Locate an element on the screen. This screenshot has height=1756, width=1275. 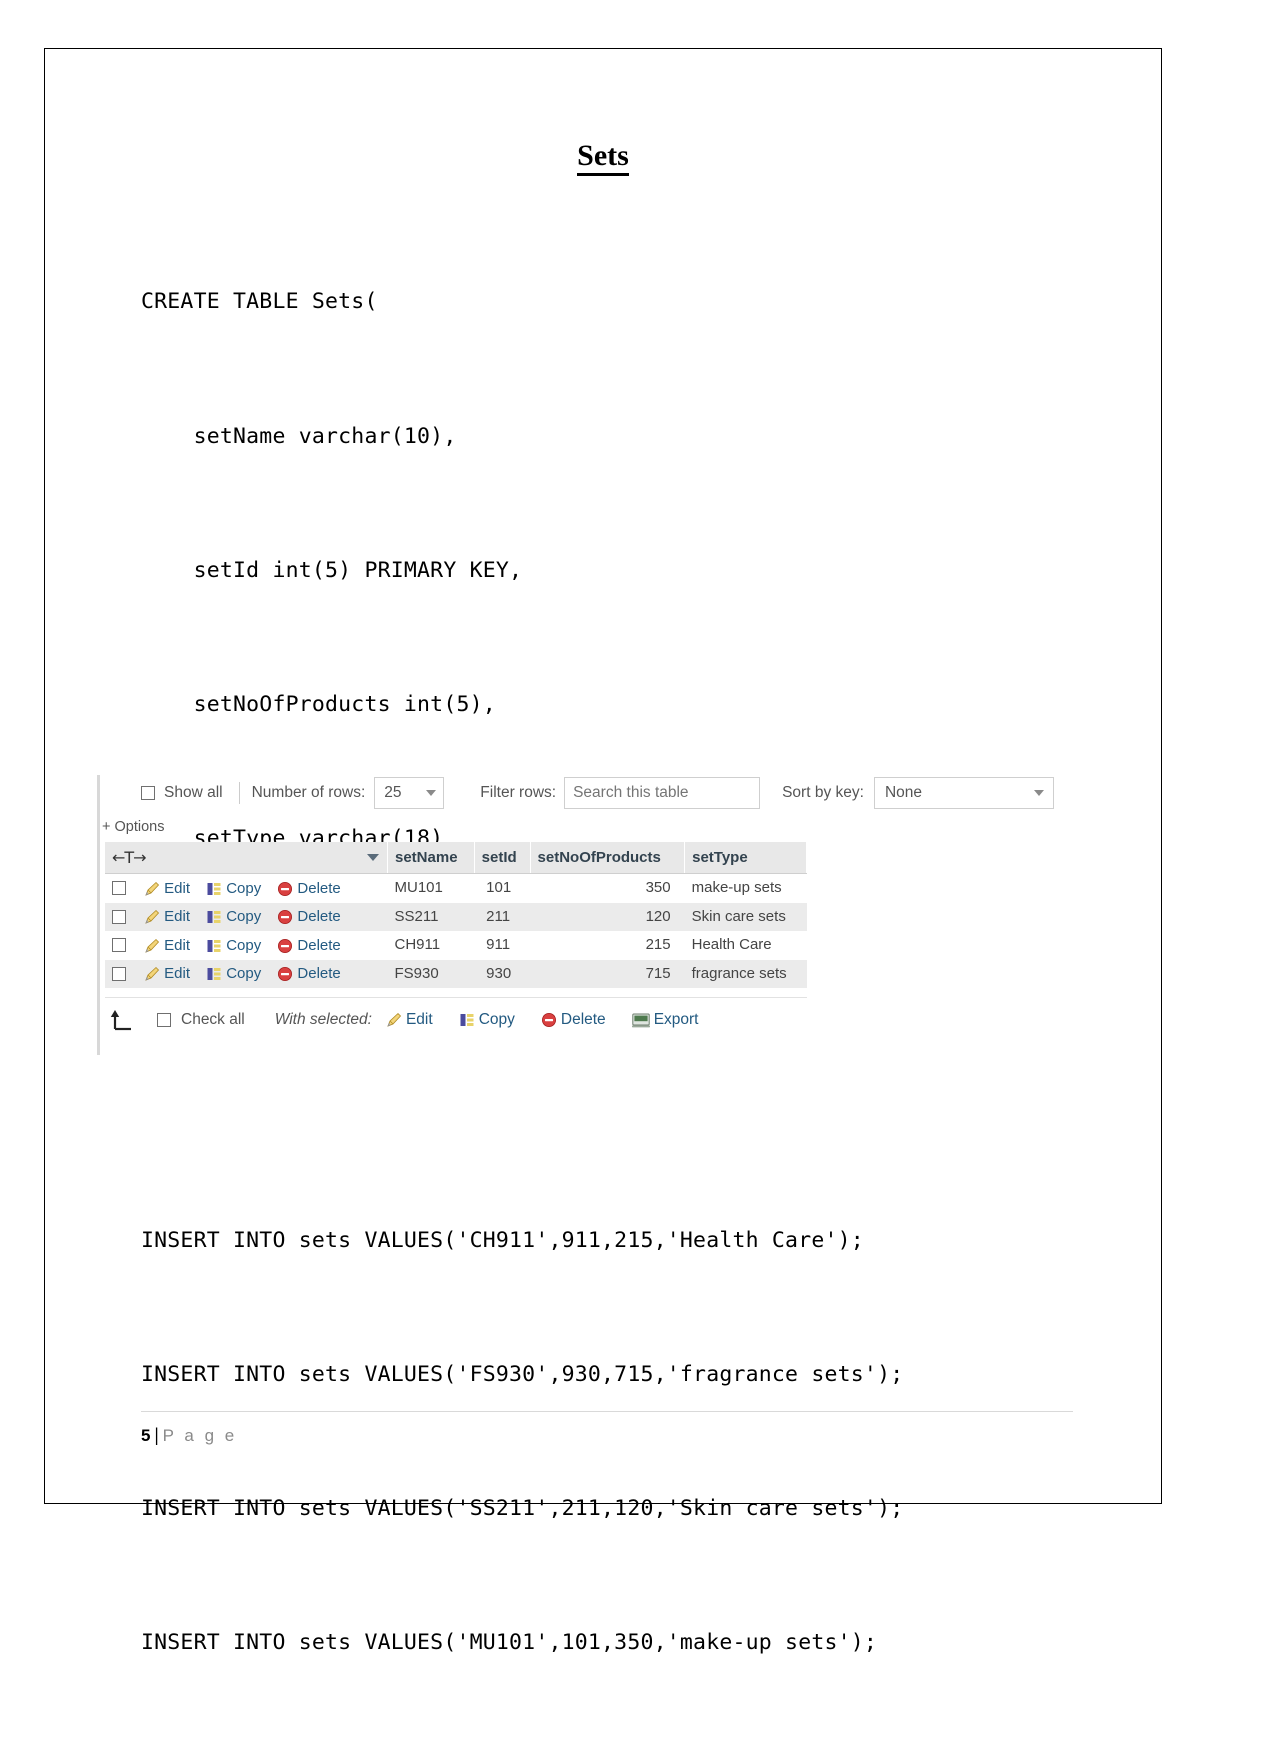
toolbar-divider is located at coordinates (239, 793).